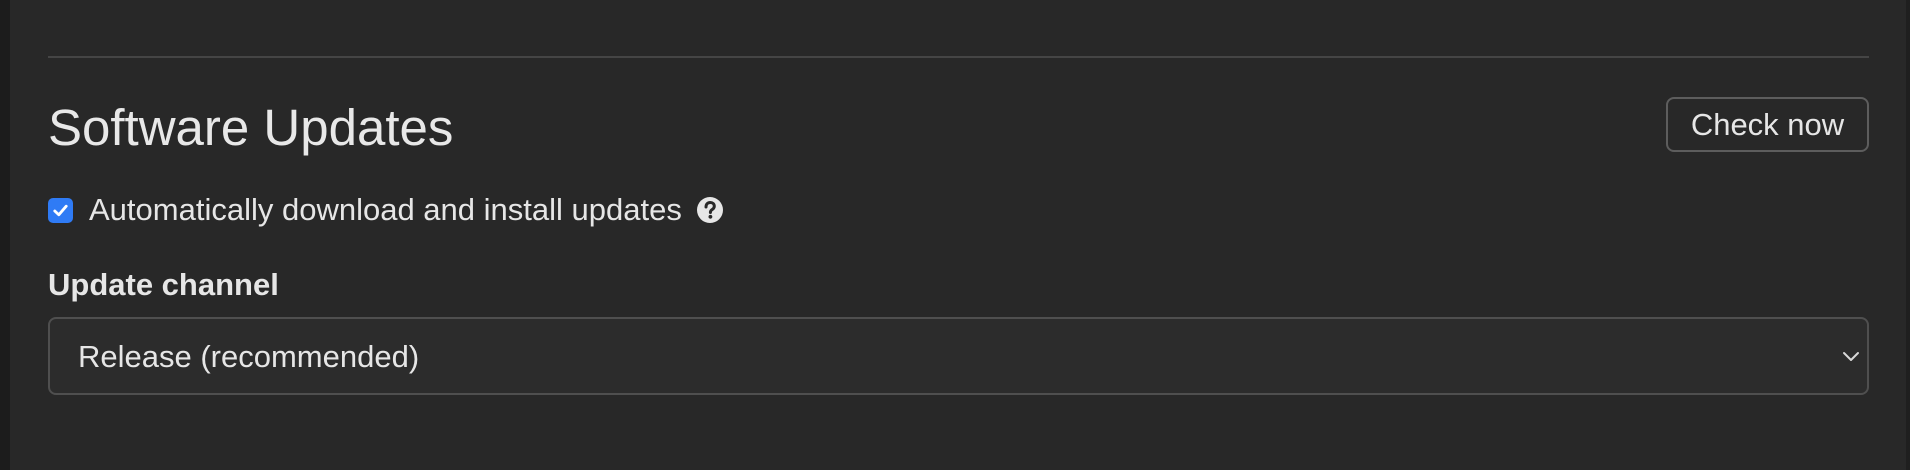 Image resolution: width=1910 pixels, height=470 pixels. I want to click on window-left-edge, so click(5, 235).